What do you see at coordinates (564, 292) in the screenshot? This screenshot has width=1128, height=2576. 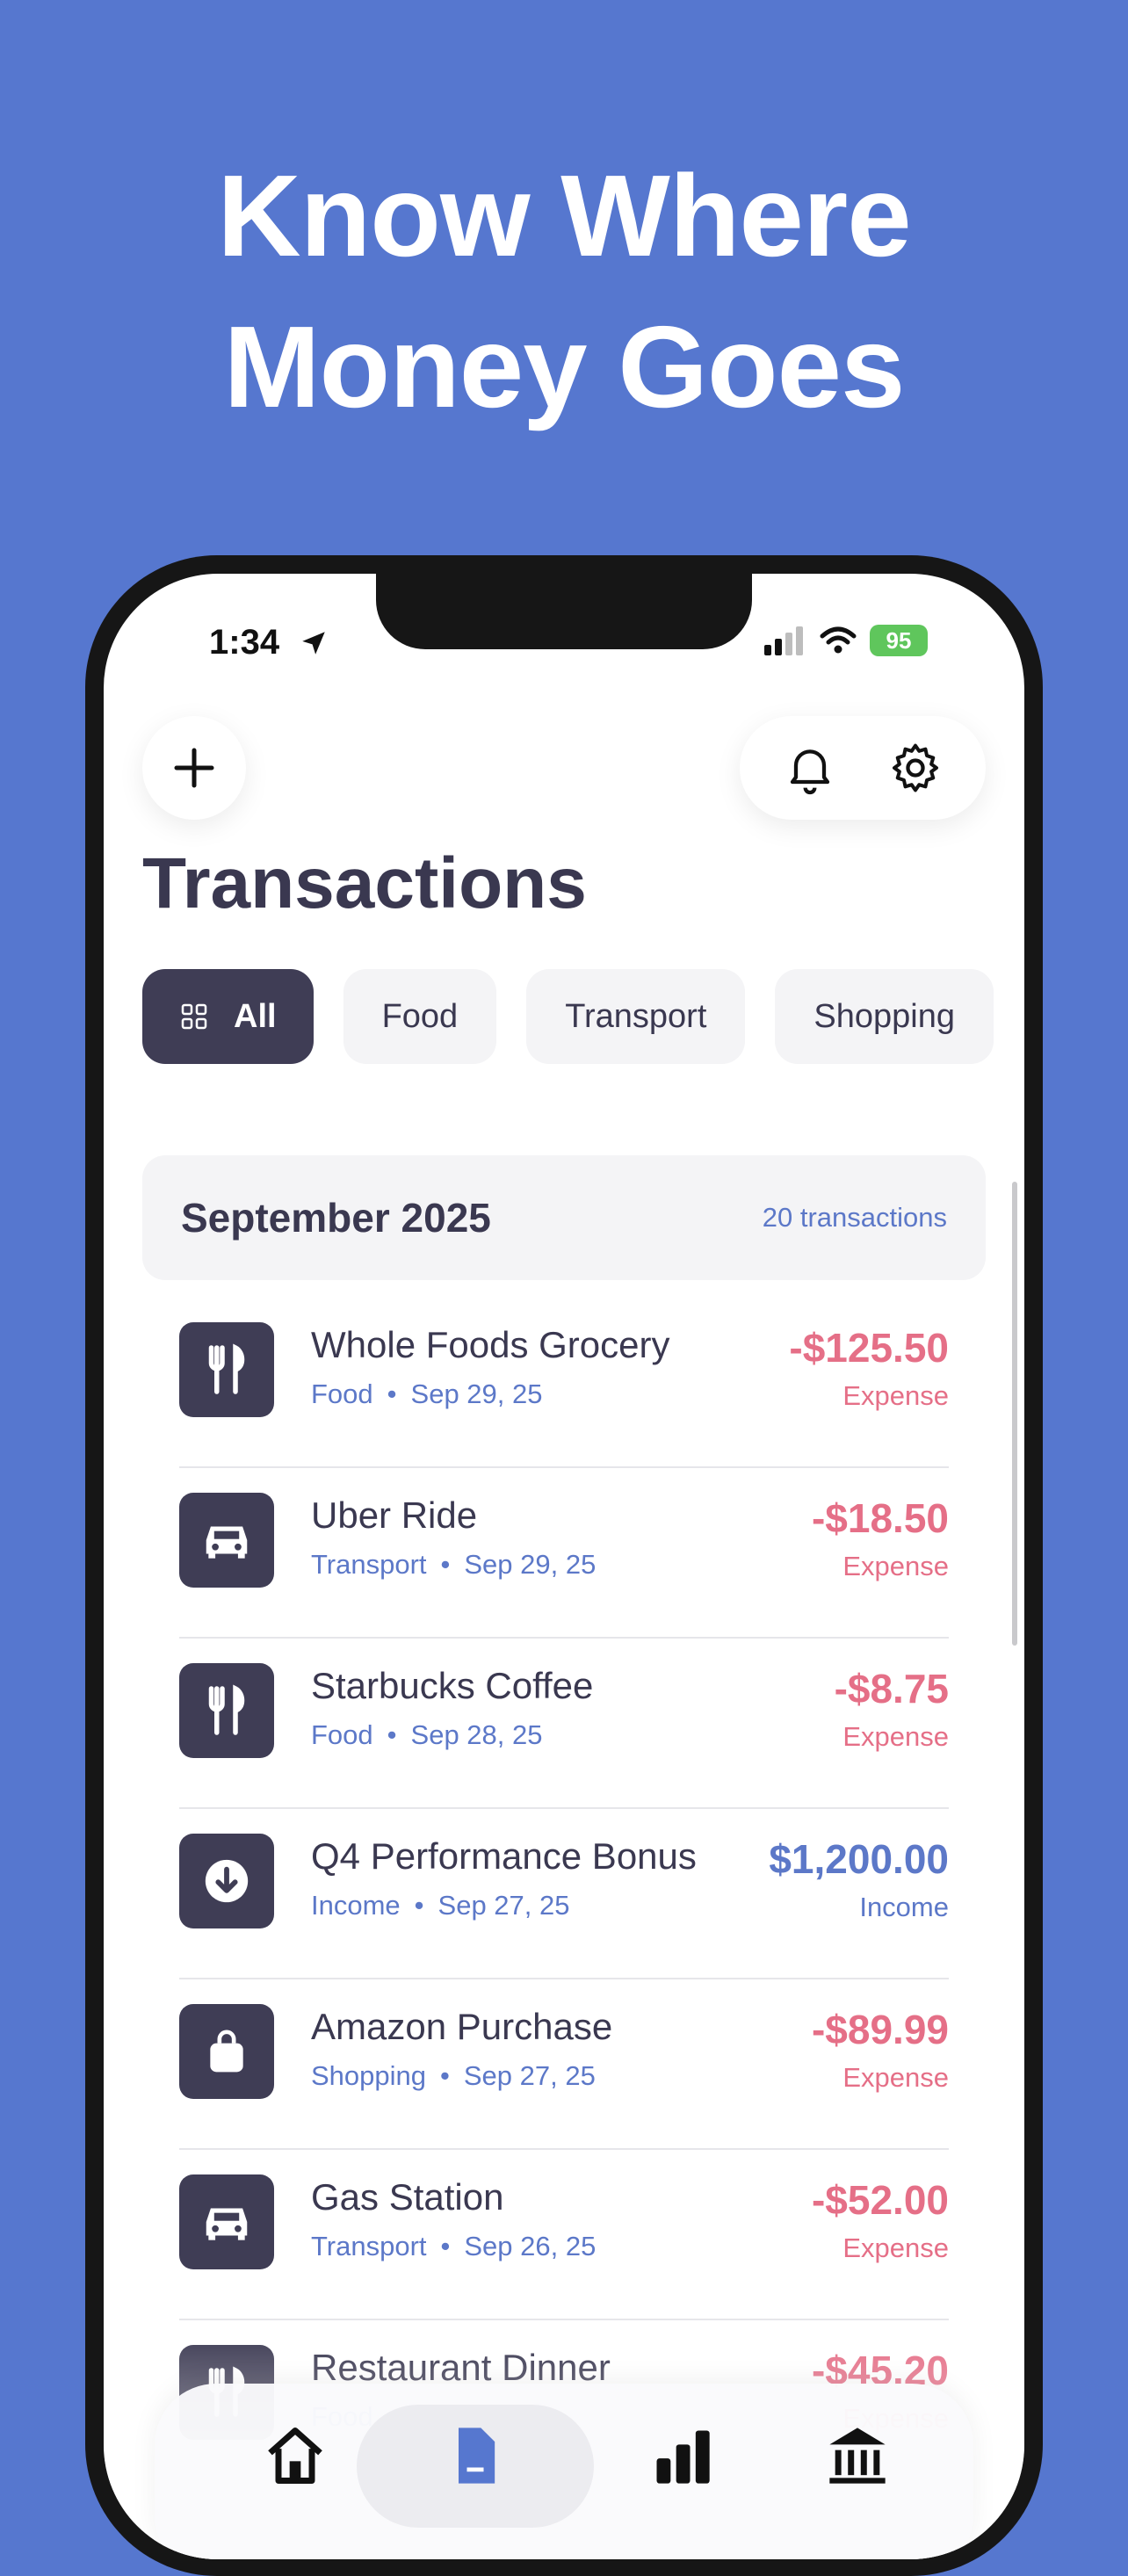 I see `headline: Know Where Money Goes` at bounding box center [564, 292].